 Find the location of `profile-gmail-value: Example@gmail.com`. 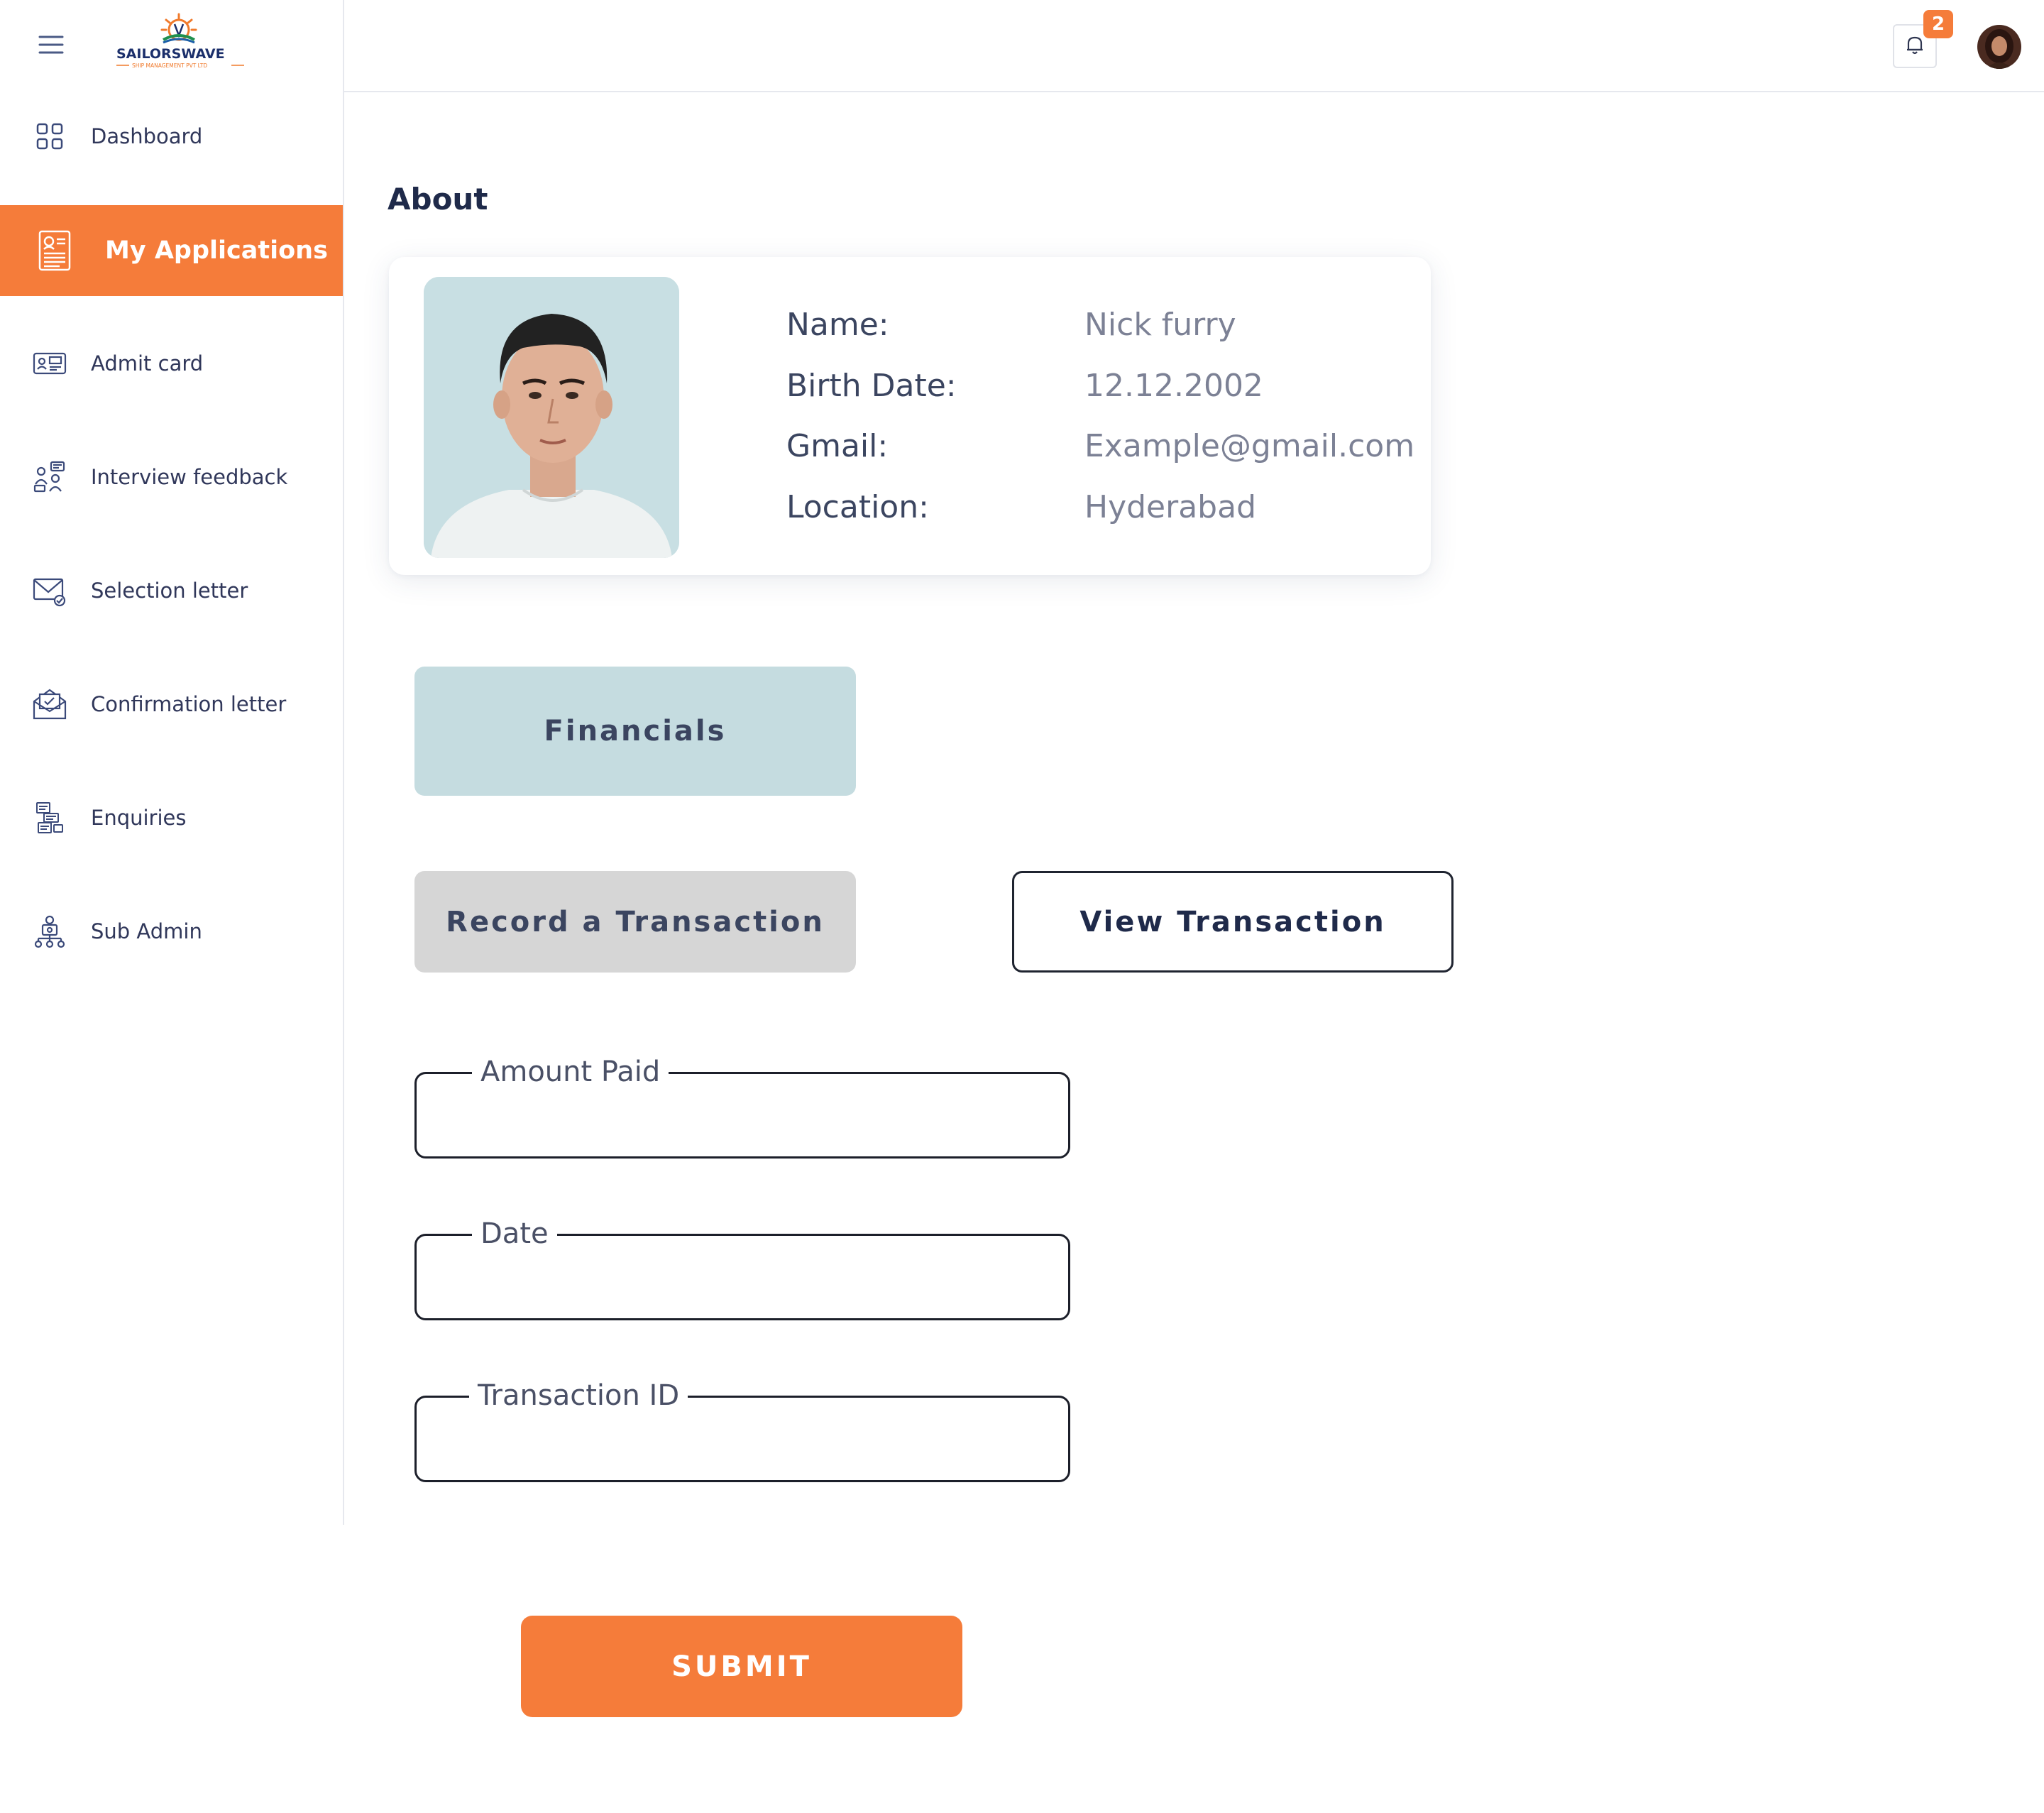

profile-gmail-value: Example@gmail.com is located at coordinates (1249, 446).